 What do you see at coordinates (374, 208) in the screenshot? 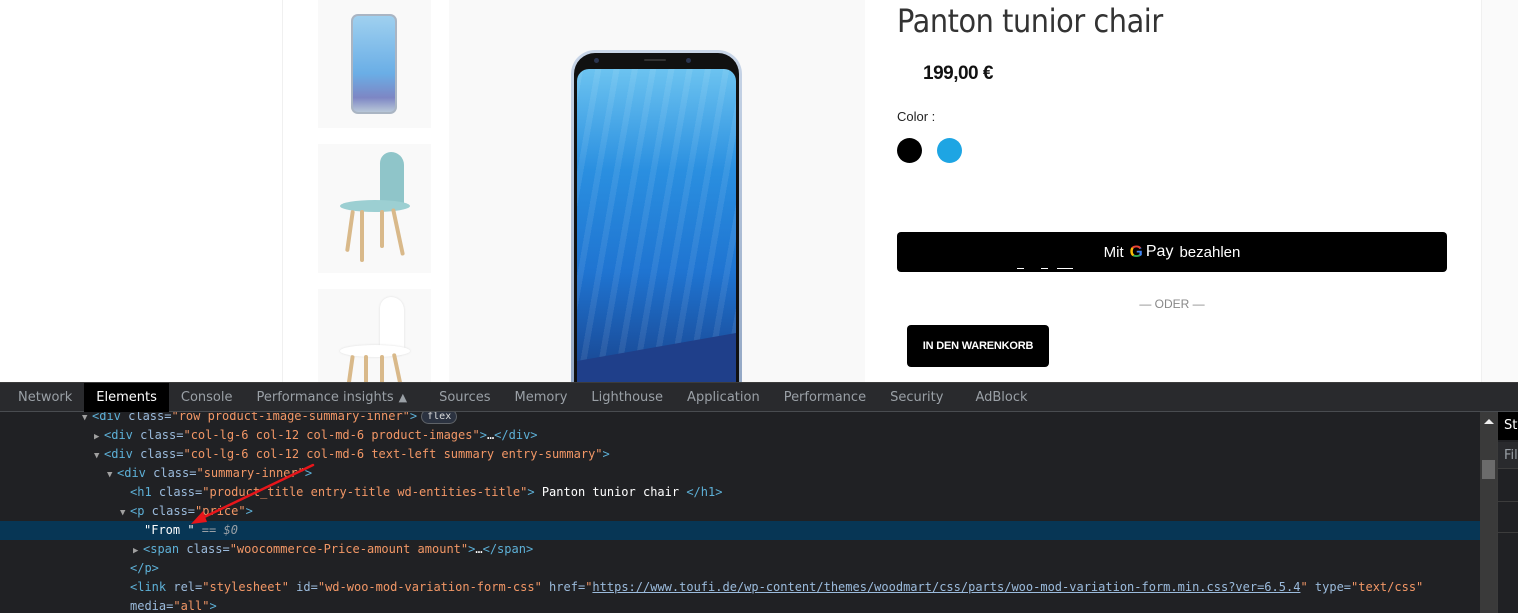
I see `thumbnail-teal-chair` at bounding box center [374, 208].